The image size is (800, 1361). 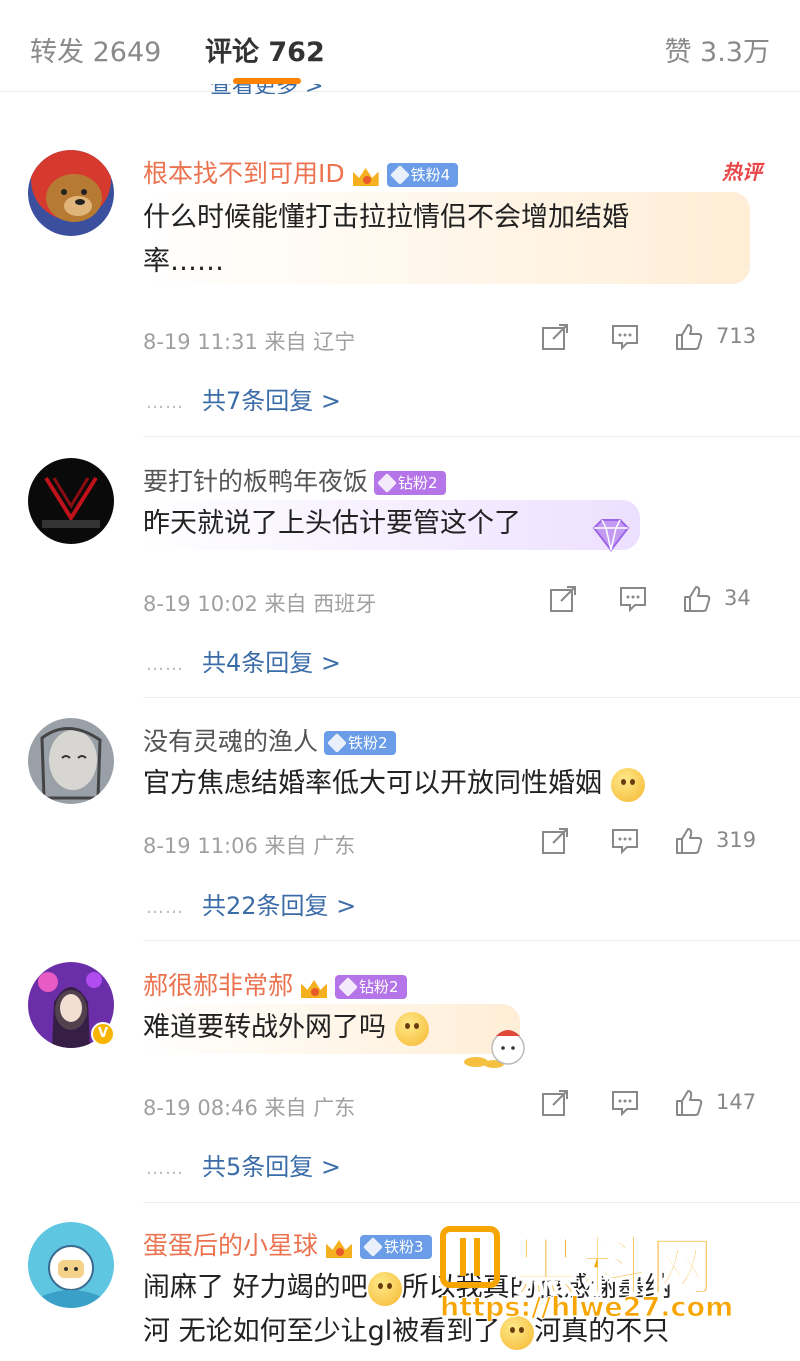 What do you see at coordinates (255, 481) in the screenshot?
I see `username-text: 要打针的板鸭年夜饭` at bounding box center [255, 481].